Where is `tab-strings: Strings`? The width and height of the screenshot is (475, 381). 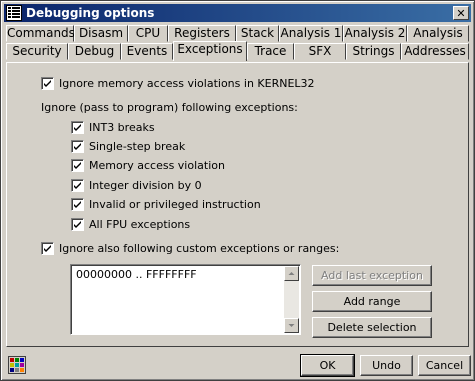 tab-strings: Strings is located at coordinates (373, 51).